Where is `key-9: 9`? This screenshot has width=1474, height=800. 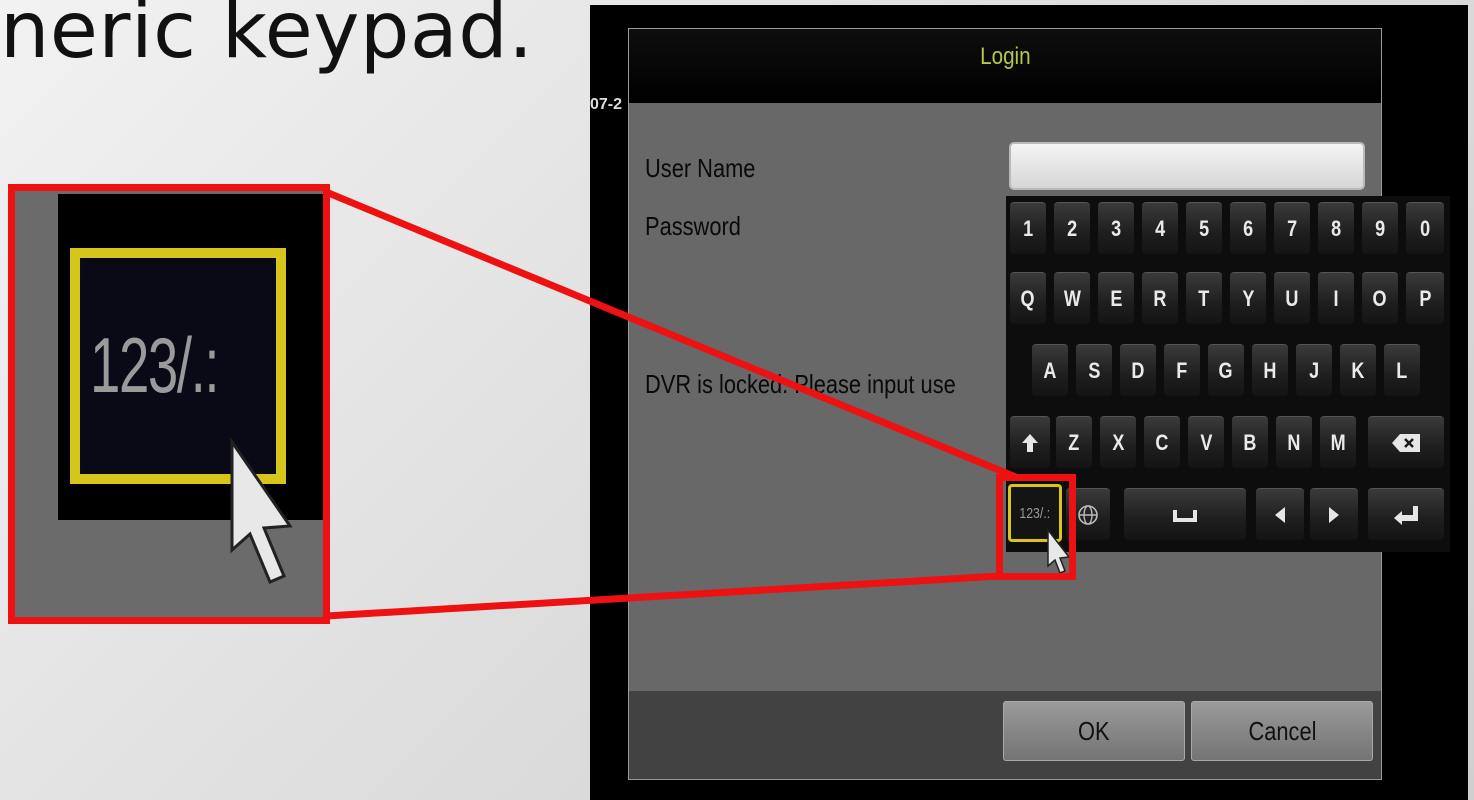 key-9: 9 is located at coordinates (1380, 228).